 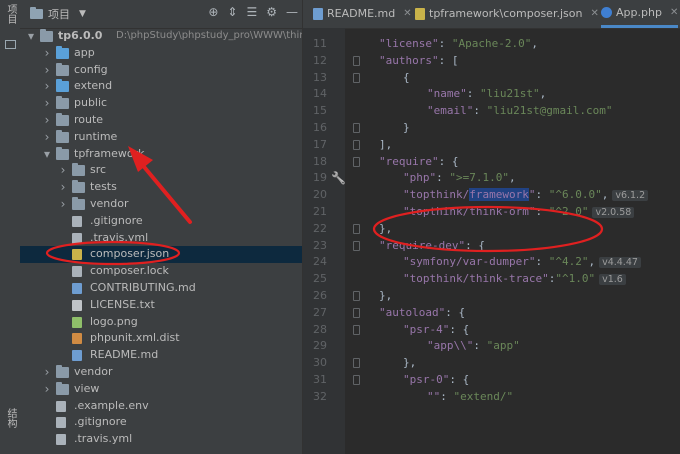 I want to click on code-token: "psr-0", so click(x=426, y=379).